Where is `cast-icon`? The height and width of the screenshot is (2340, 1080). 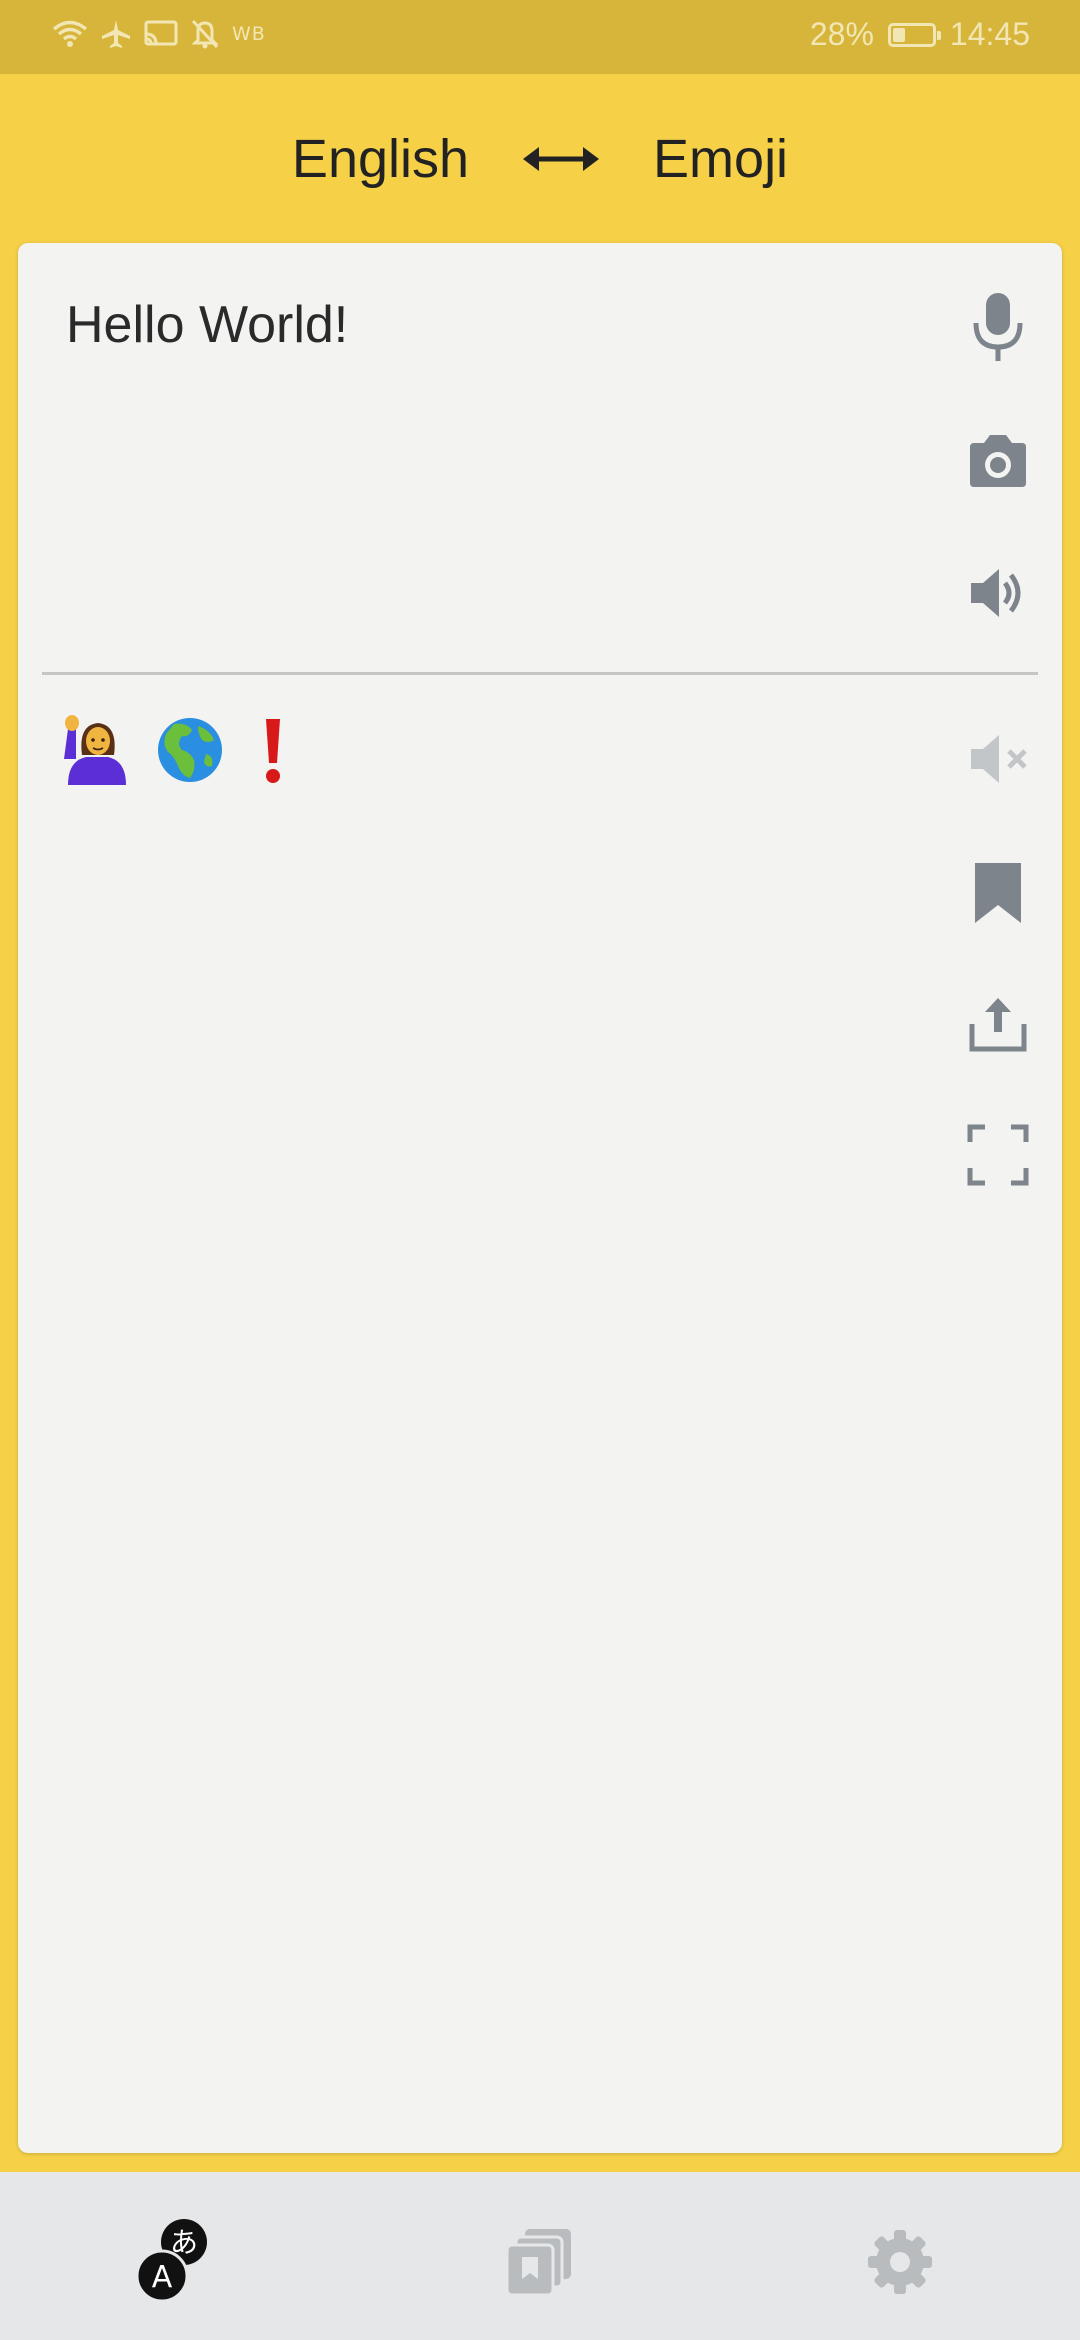
cast-icon is located at coordinates (161, 34).